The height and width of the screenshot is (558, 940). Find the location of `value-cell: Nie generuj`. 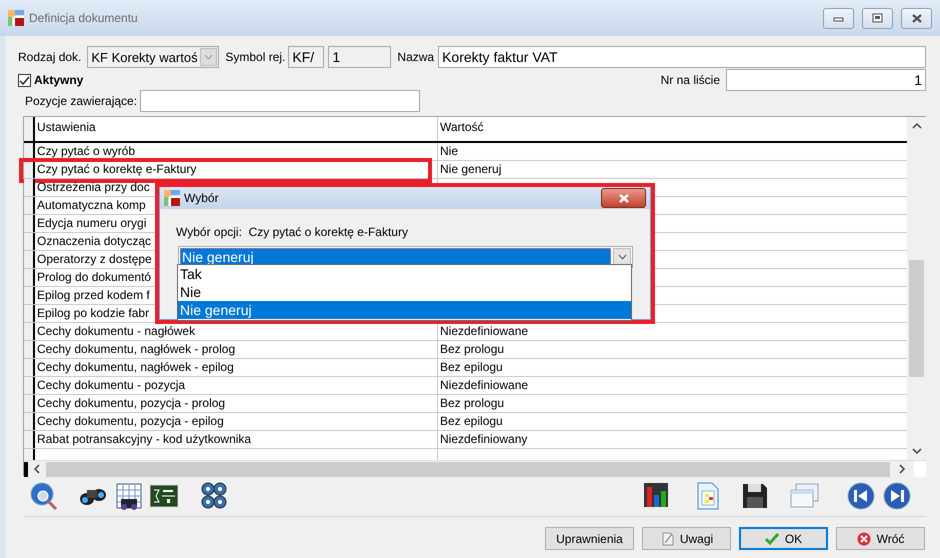

value-cell: Nie generuj is located at coordinates (672, 169).